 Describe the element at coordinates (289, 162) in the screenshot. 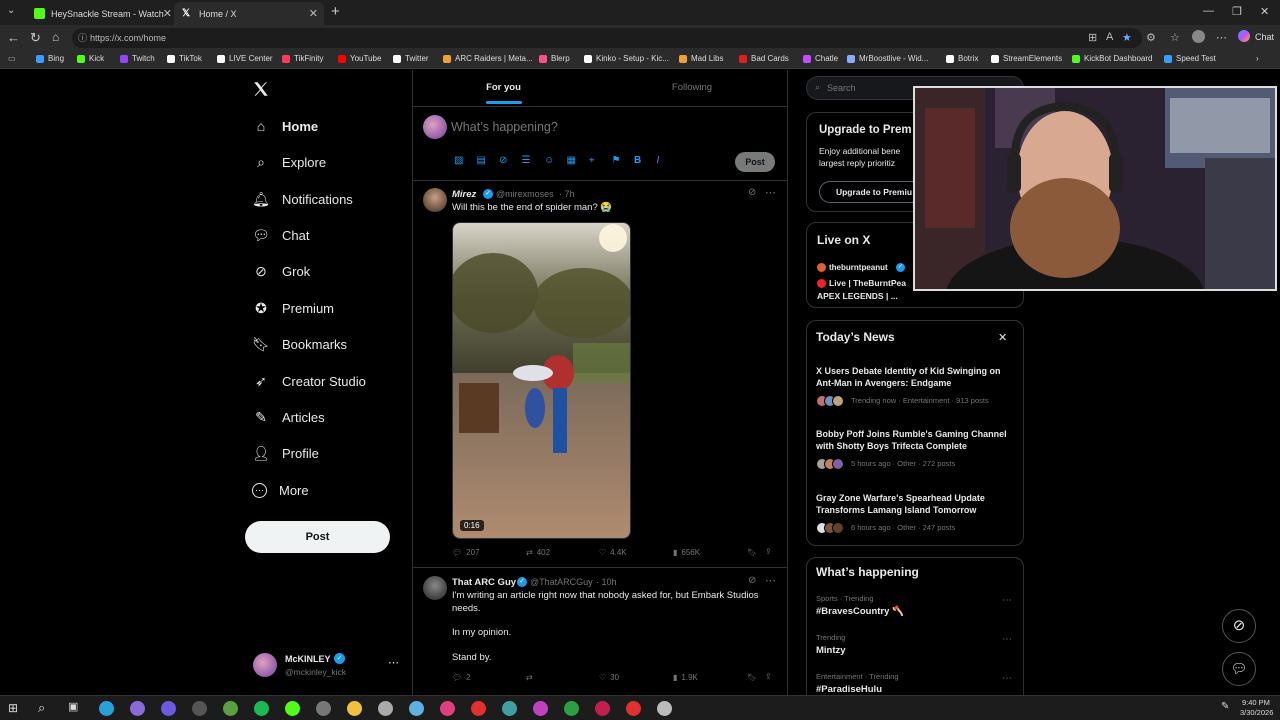

I see `sidebar-item-explore: ⌕ Explore` at that location.